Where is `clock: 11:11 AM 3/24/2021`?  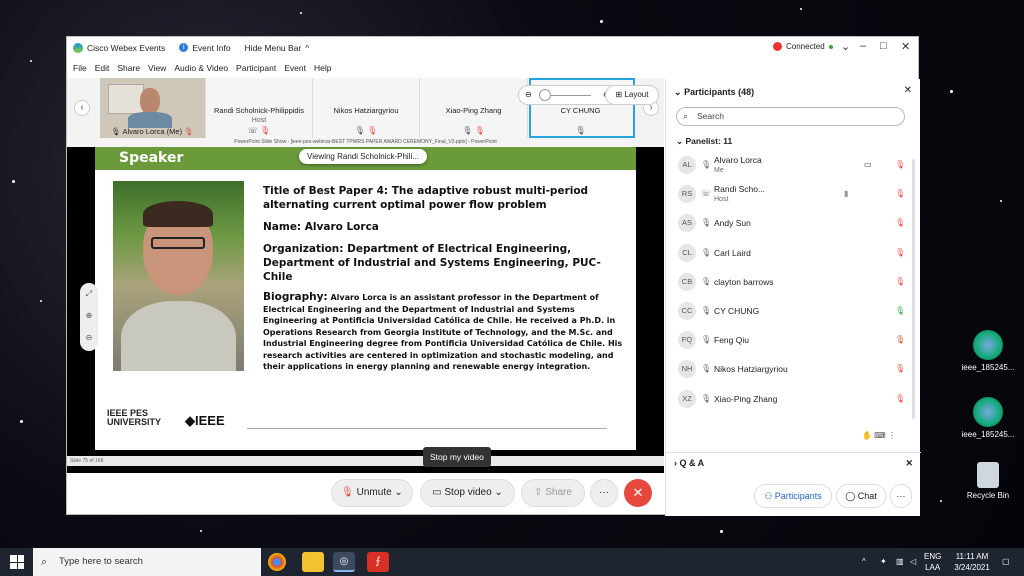 clock: 11:11 AM 3/24/2021 is located at coordinates (972, 562).